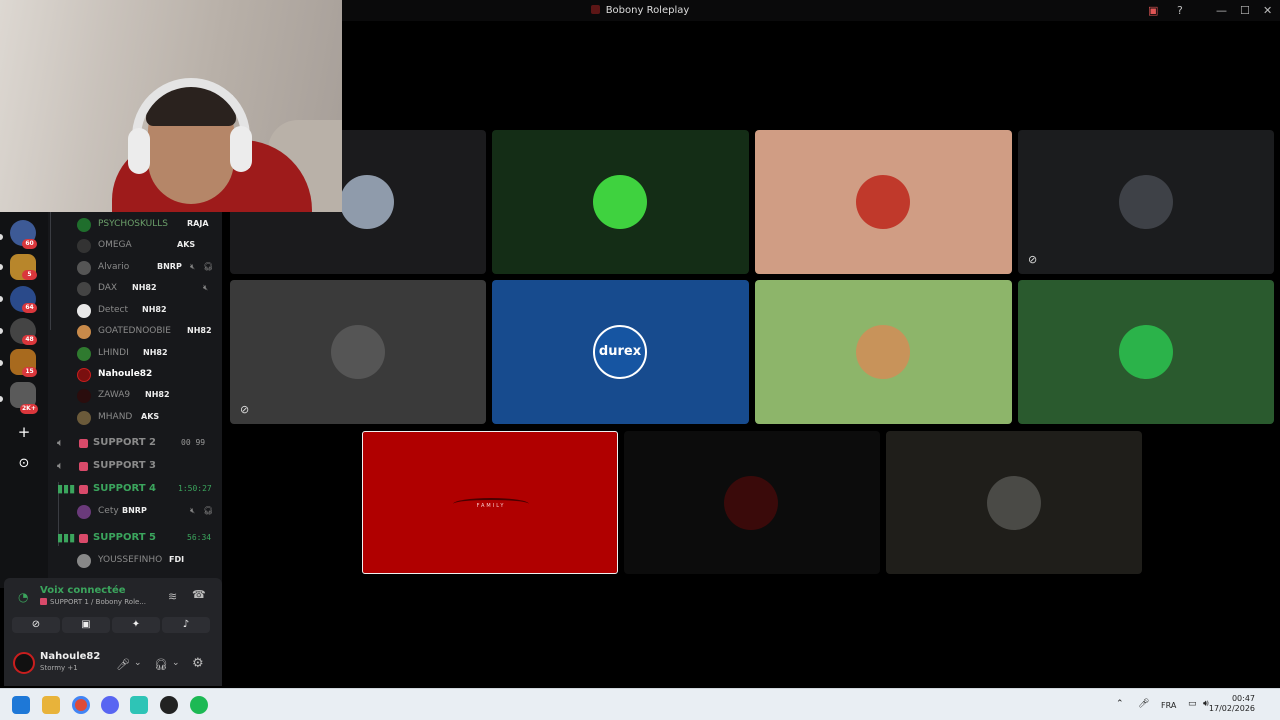 The width and height of the screenshot is (1280, 720). I want to click on server-list: 60 5 64 48 15 2K+ + ⊙, so click(24, 399).